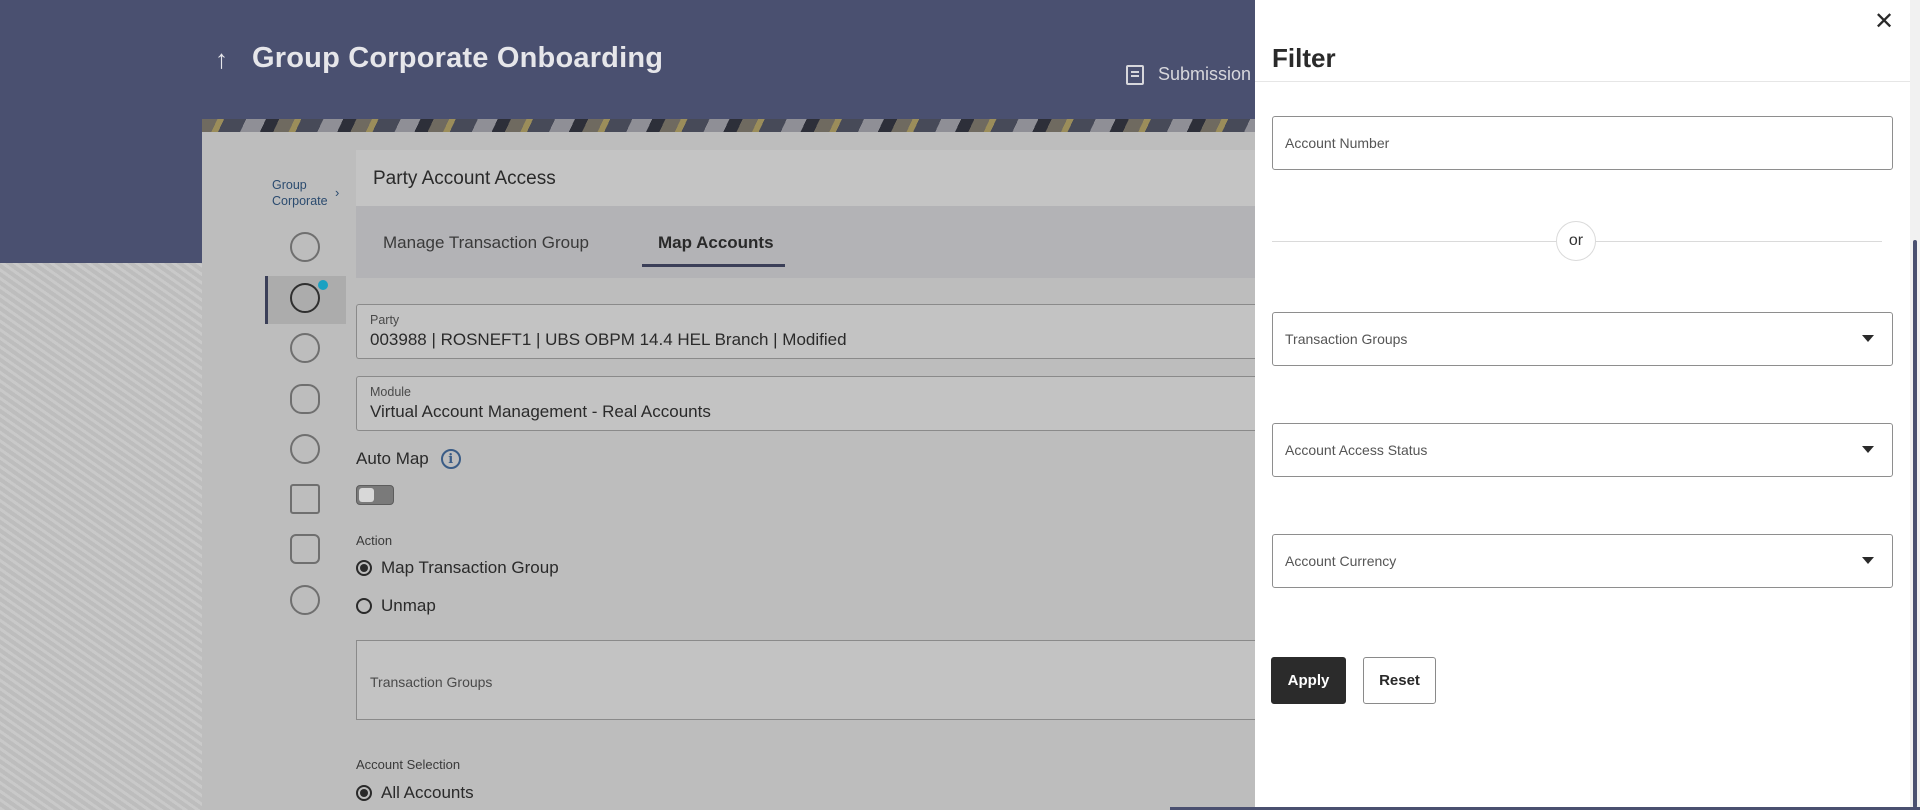 The height and width of the screenshot is (810, 1920). Describe the element at coordinates (392, 458) in the screenshot. I see `auto-map-label: Auto Map` at that location.